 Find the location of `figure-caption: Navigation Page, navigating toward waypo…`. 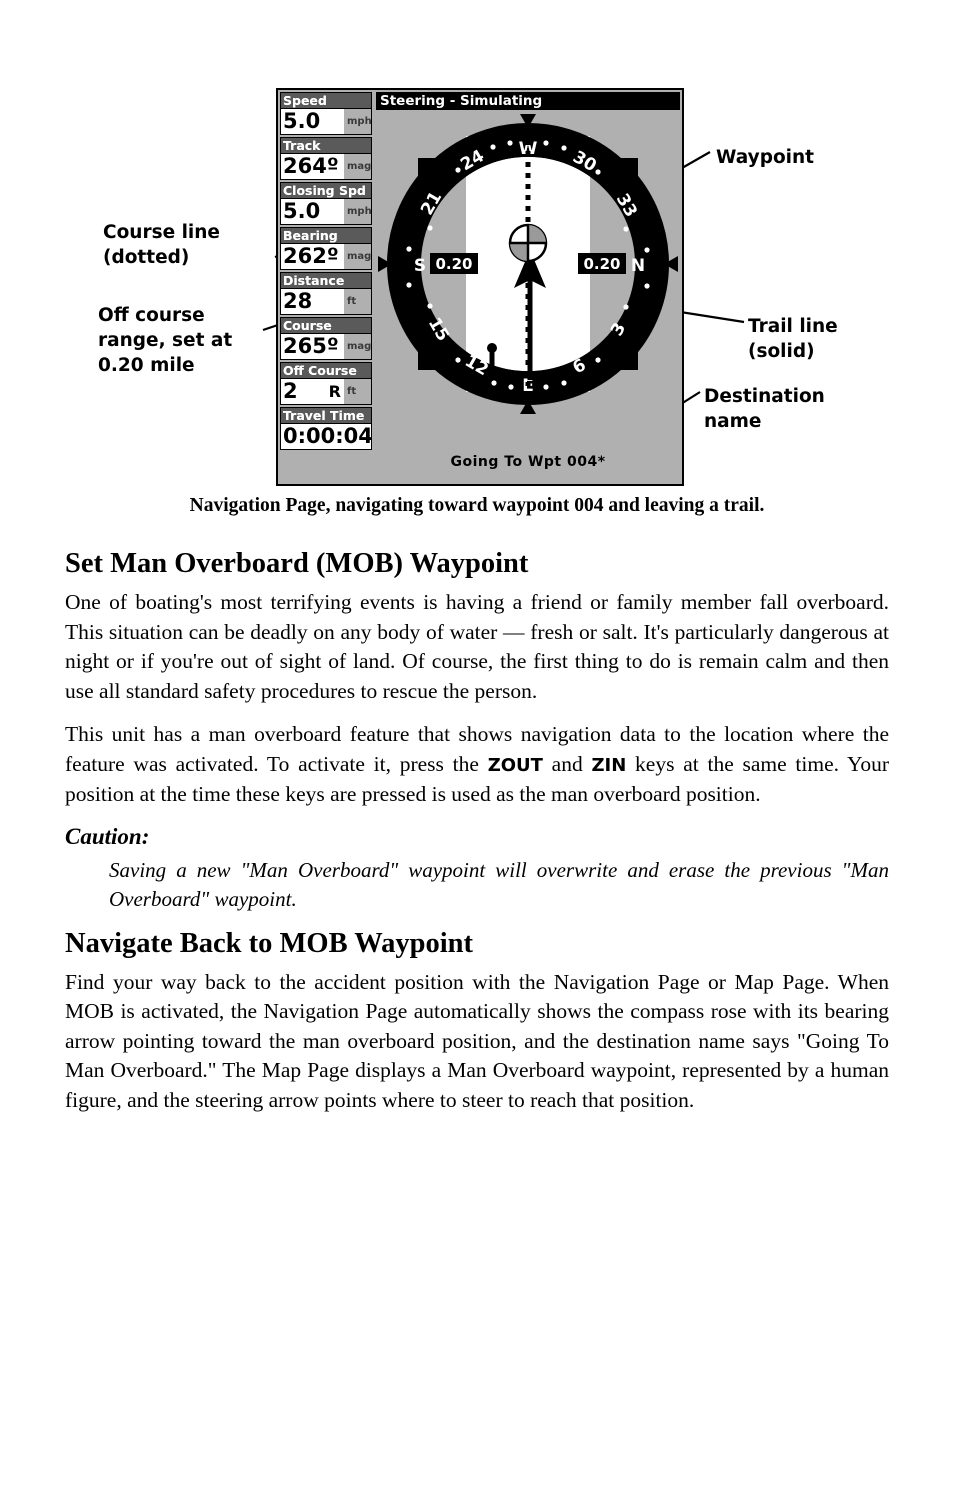

figure-caption: Navigation Page, navigating toward waypo… is located at coordinates (477, 505).